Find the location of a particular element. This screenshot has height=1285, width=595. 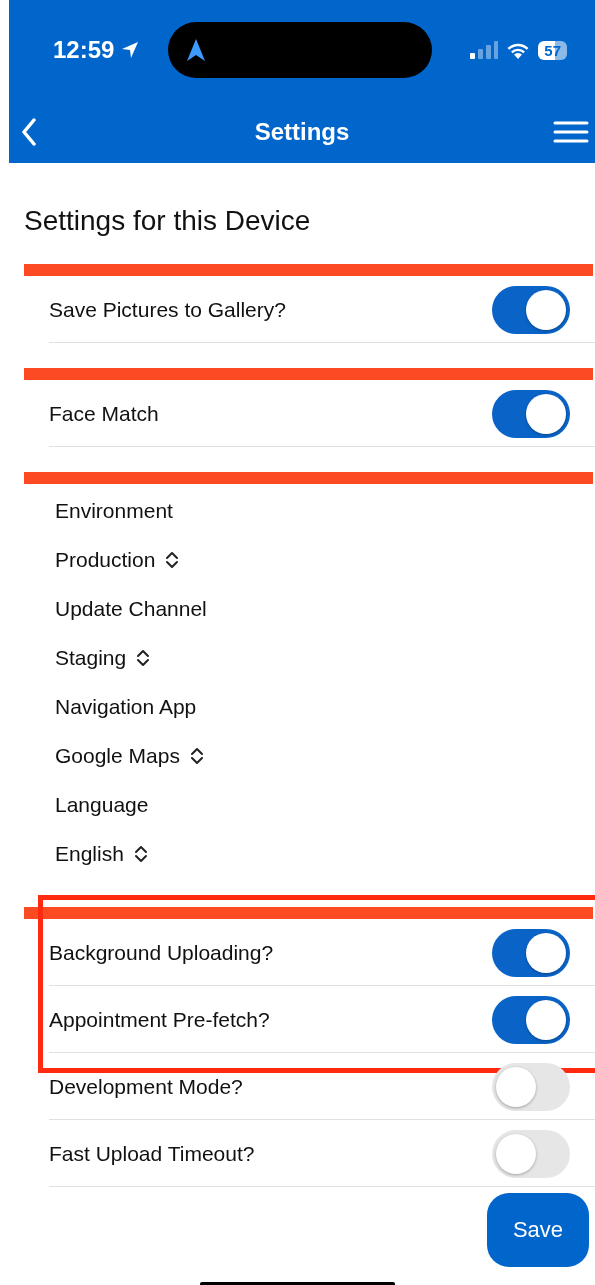

setting-label: Save Pictures to Gallery? is located at coordinates (167, 309).